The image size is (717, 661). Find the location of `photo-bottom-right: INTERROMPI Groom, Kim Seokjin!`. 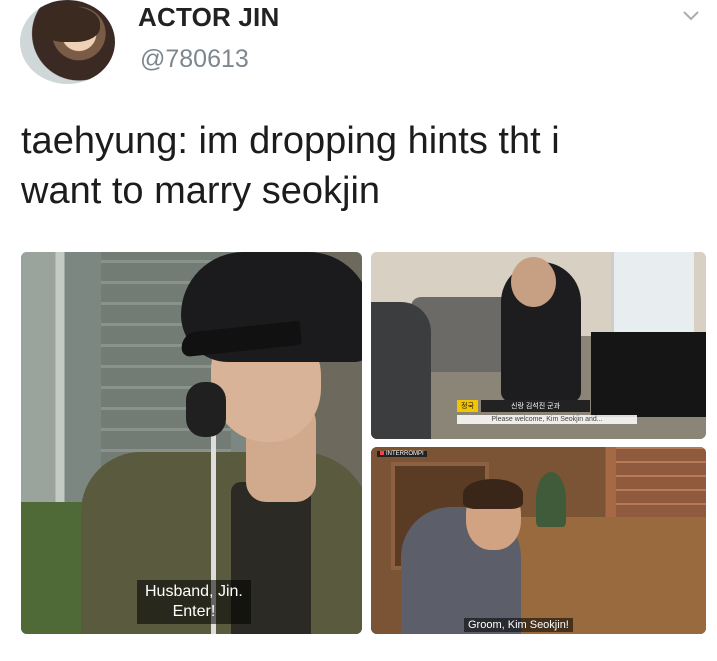

photo-bottom-right: INTERROMPI Groom, Kim Seokjin! is located at coordinates (538, 540).